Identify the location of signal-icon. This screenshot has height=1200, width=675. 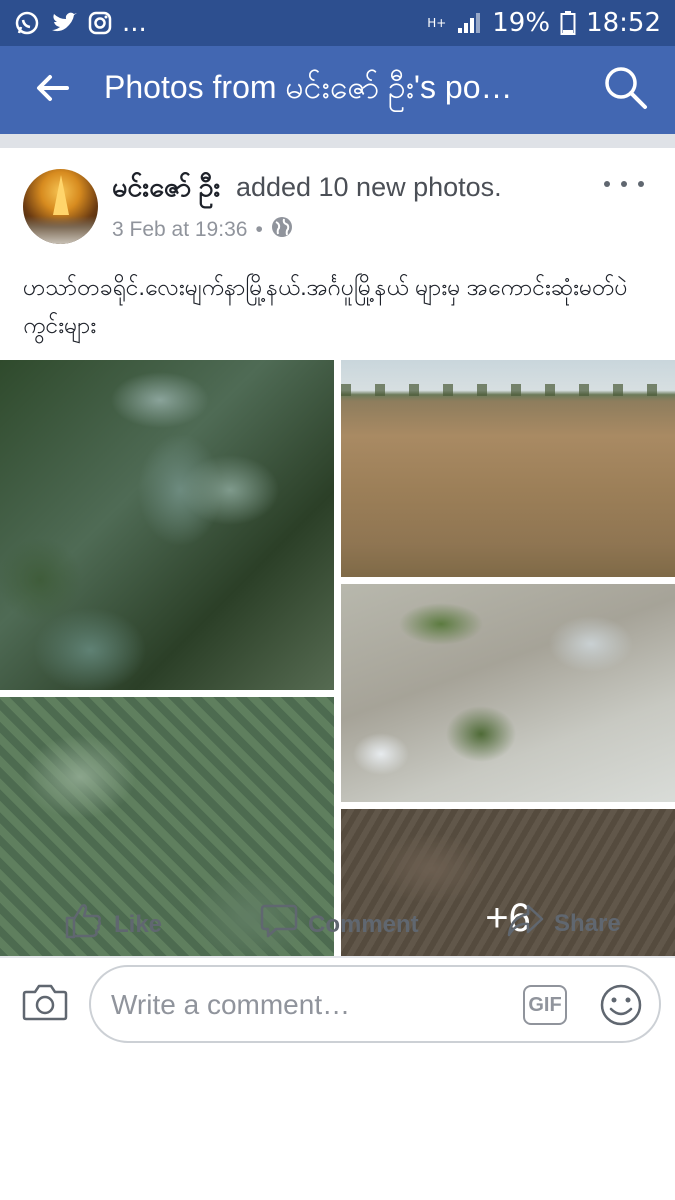
(469, 23).